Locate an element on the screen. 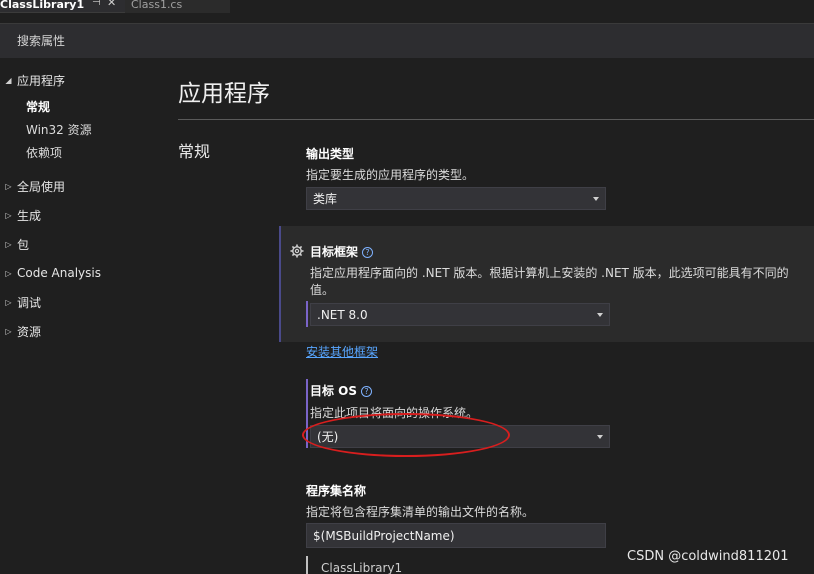 The height and width of the screenshot is (574, 814). title-divider is located at coordinates (496, 119).